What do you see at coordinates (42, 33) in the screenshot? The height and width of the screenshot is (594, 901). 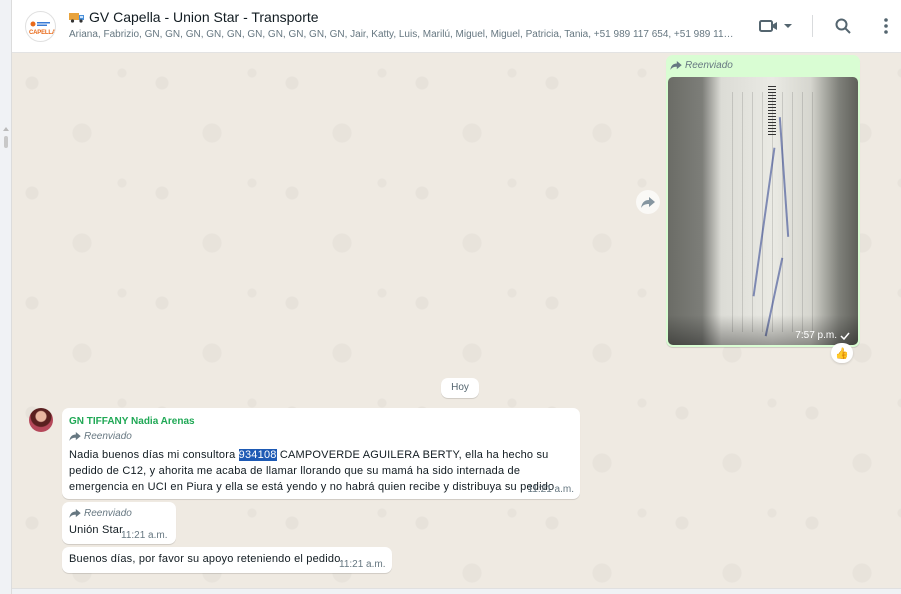 I see `avatar-label: CAPELLA` at bounding box center [42, 33].